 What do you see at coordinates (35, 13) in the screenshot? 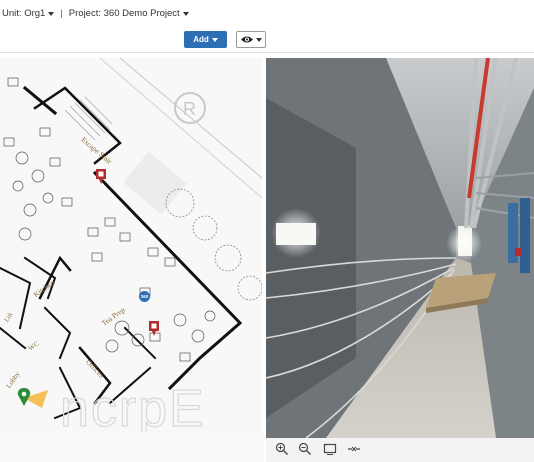
I see `unit-value: Org1` at bounding box center [35, 13].